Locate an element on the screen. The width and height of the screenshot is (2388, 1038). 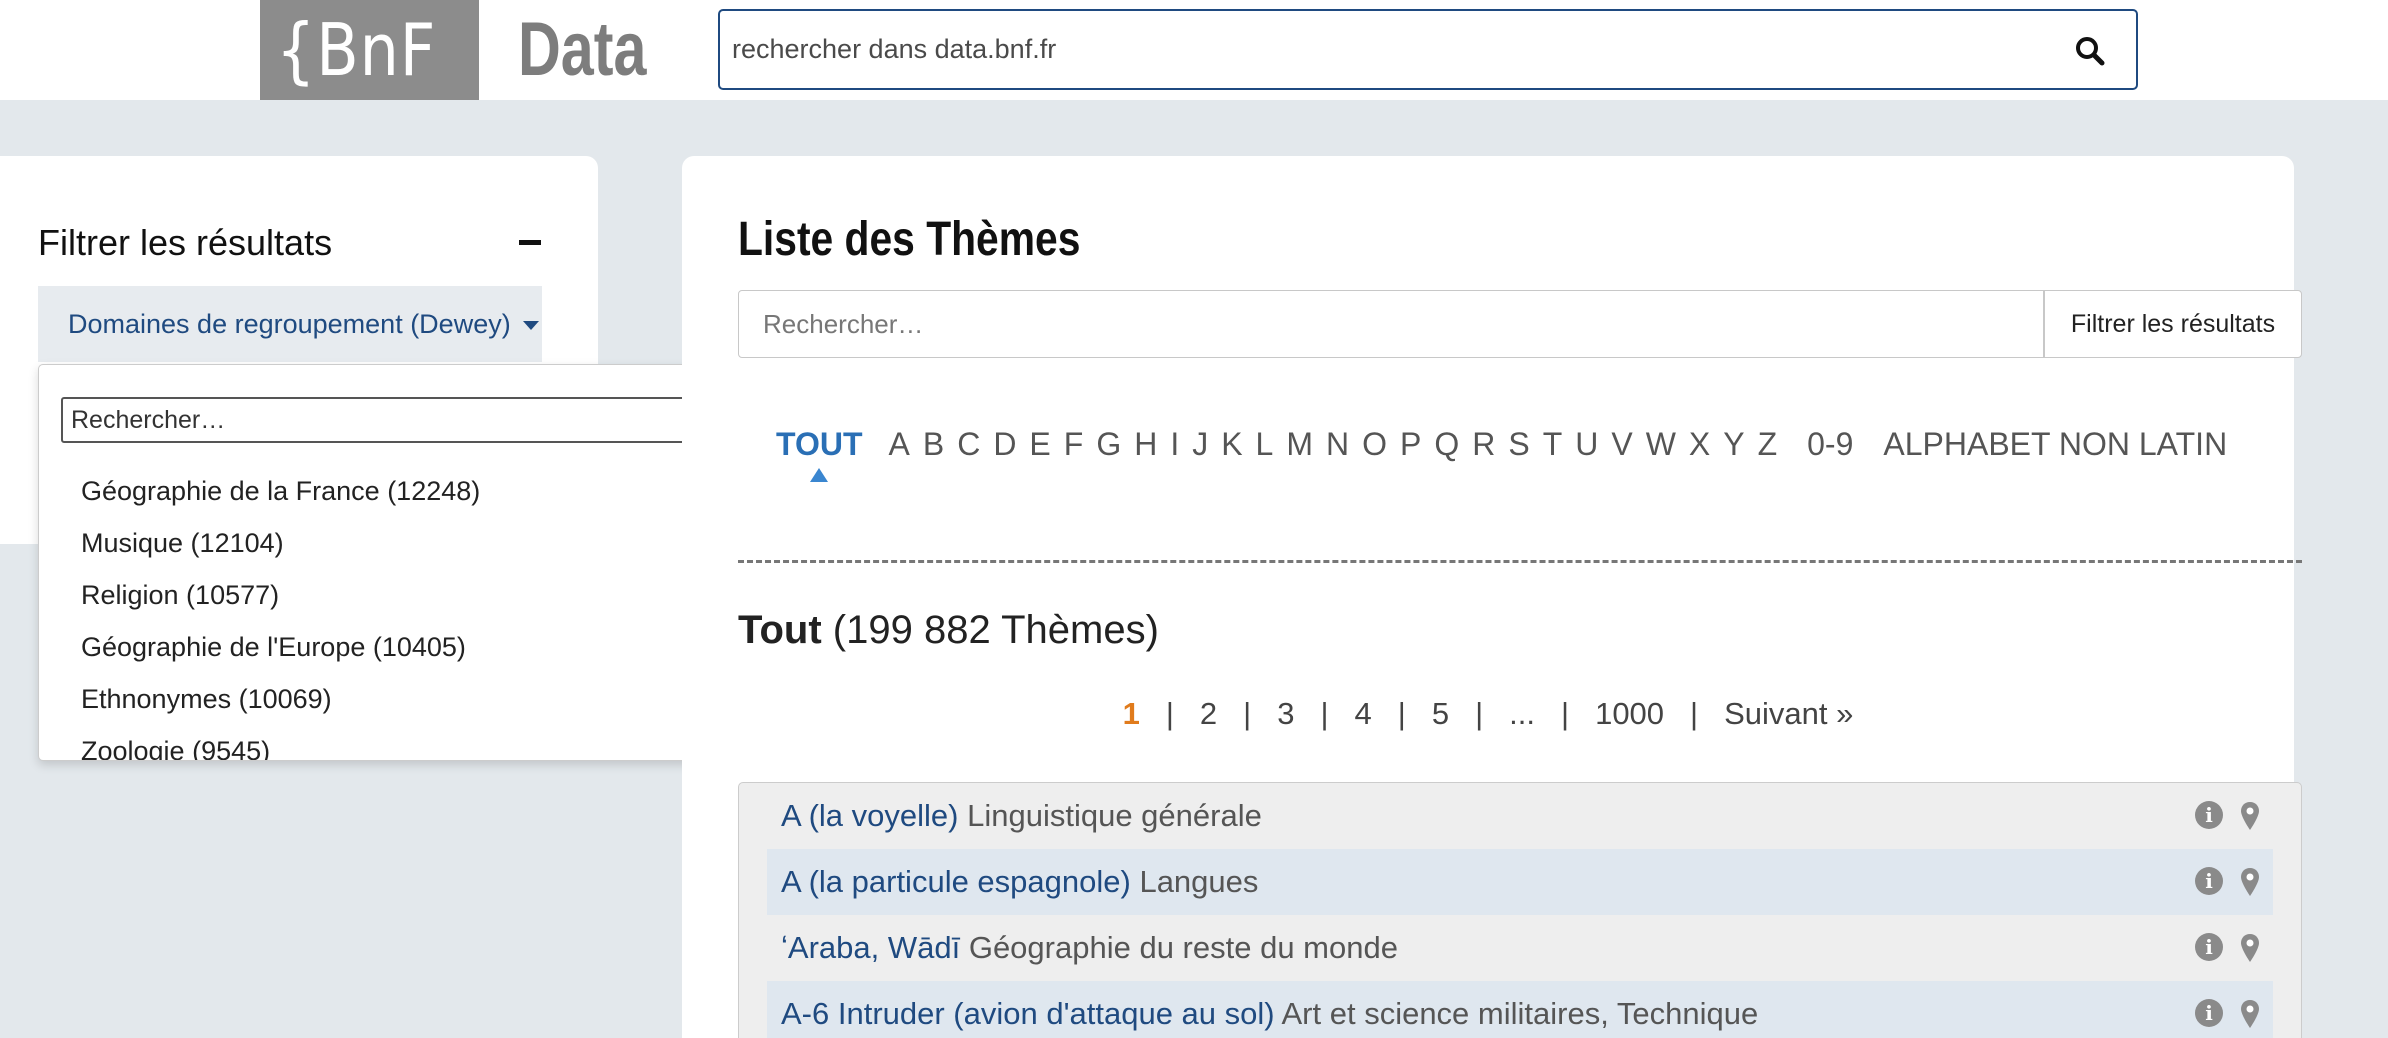
page-link: 3 is located at coordinates (1285, 714).